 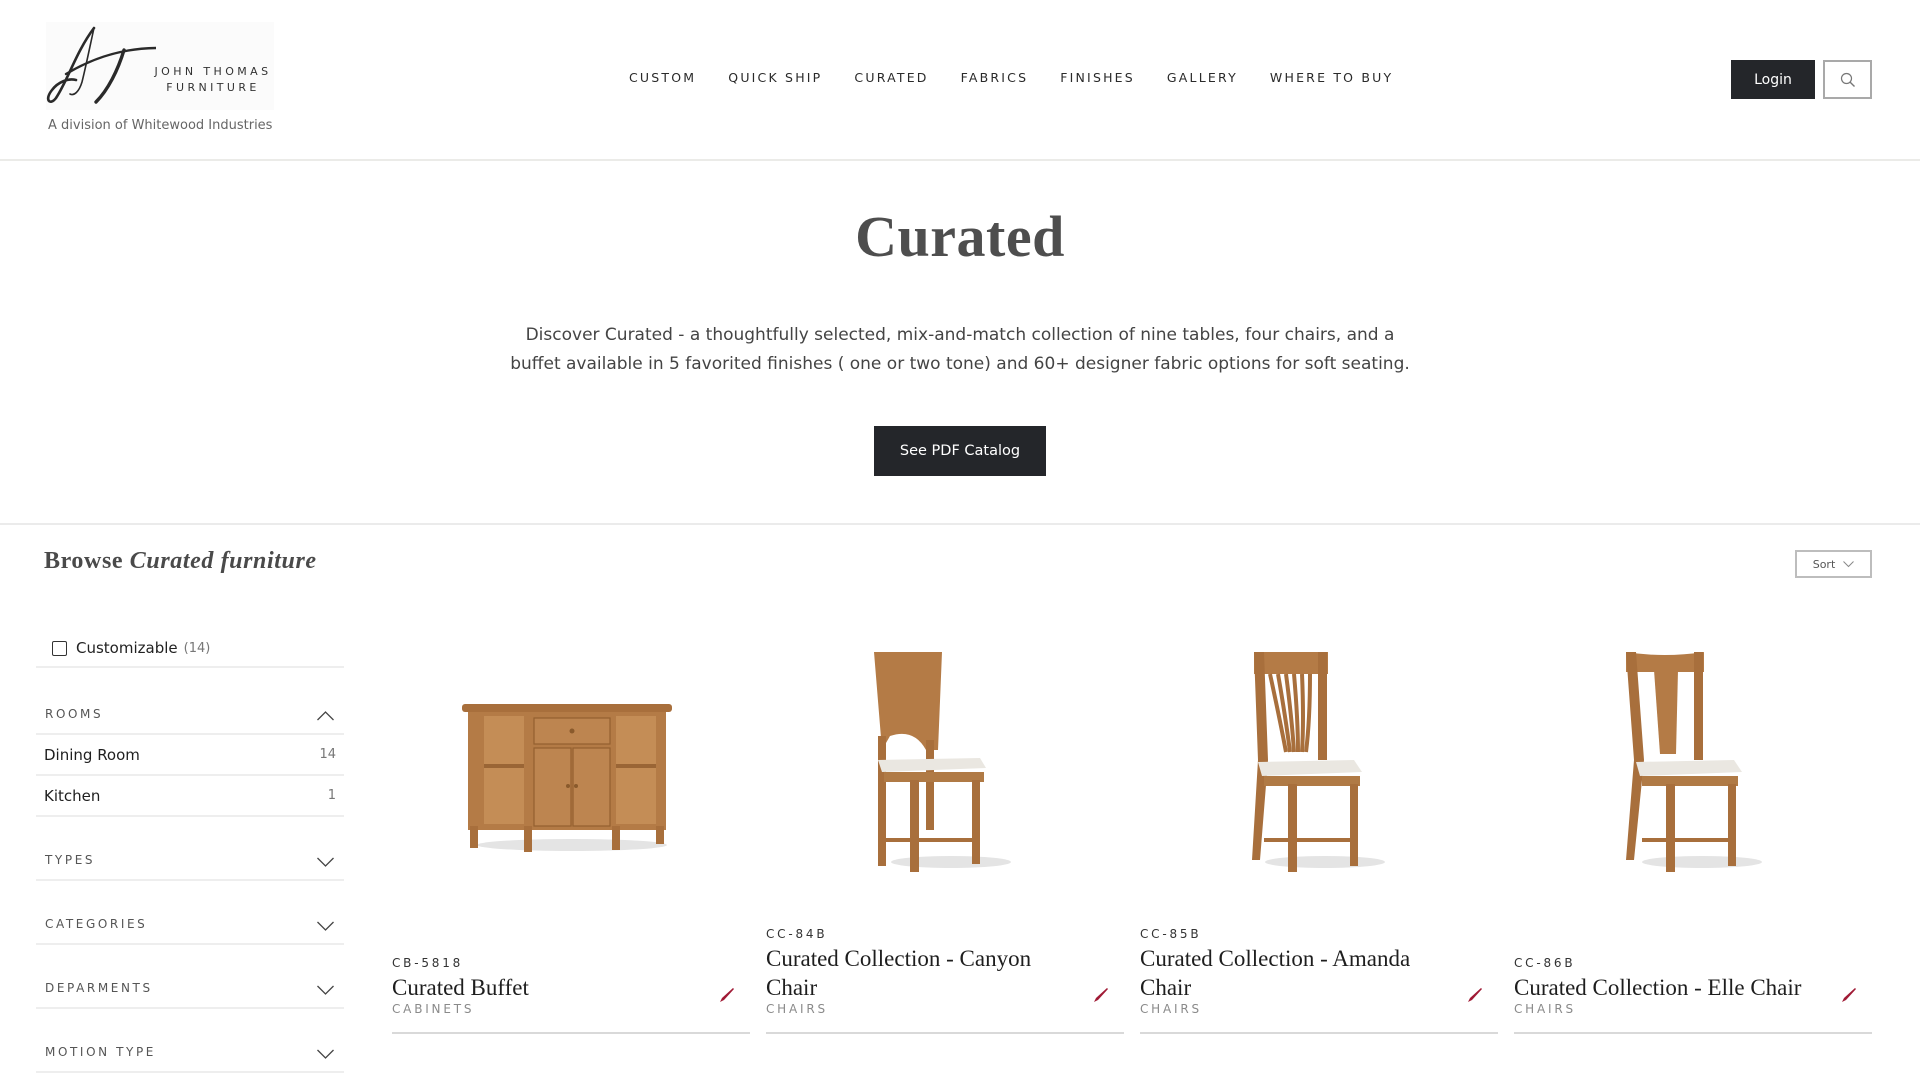 What do you see at coordinates (1824, 564) in the screenshot?
I see `sort-label: Sort` at bounding box center [1824, 564].